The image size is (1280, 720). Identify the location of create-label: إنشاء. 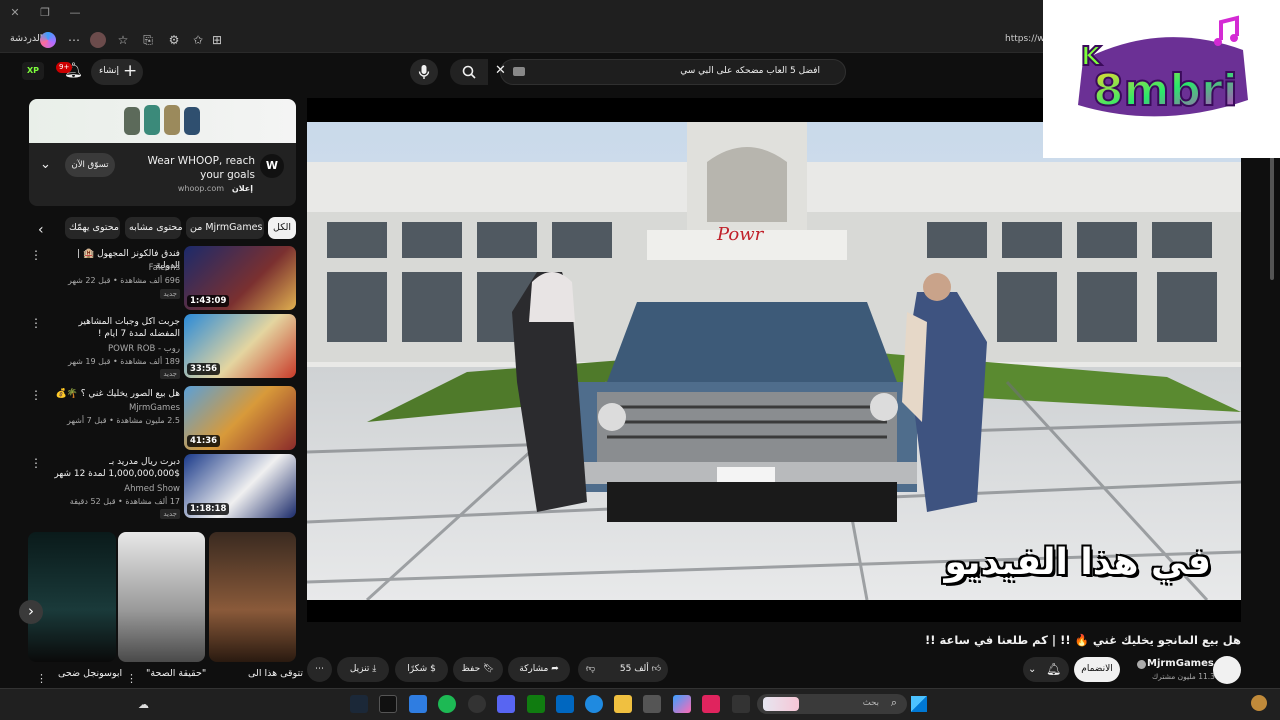
(109, 71).